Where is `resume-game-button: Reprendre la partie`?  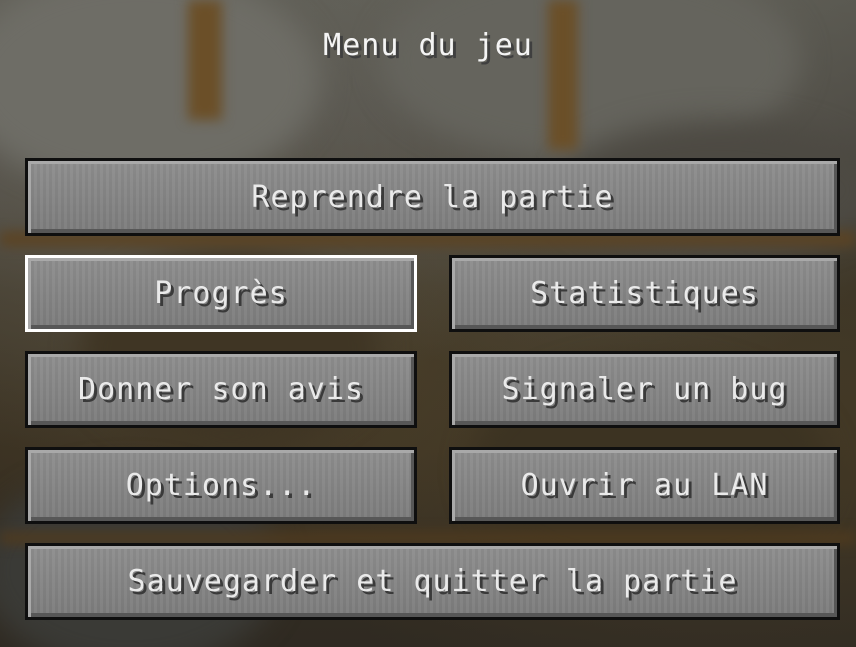
resume-game-button: Reprendre la partie is located at coordinates (432, 197).